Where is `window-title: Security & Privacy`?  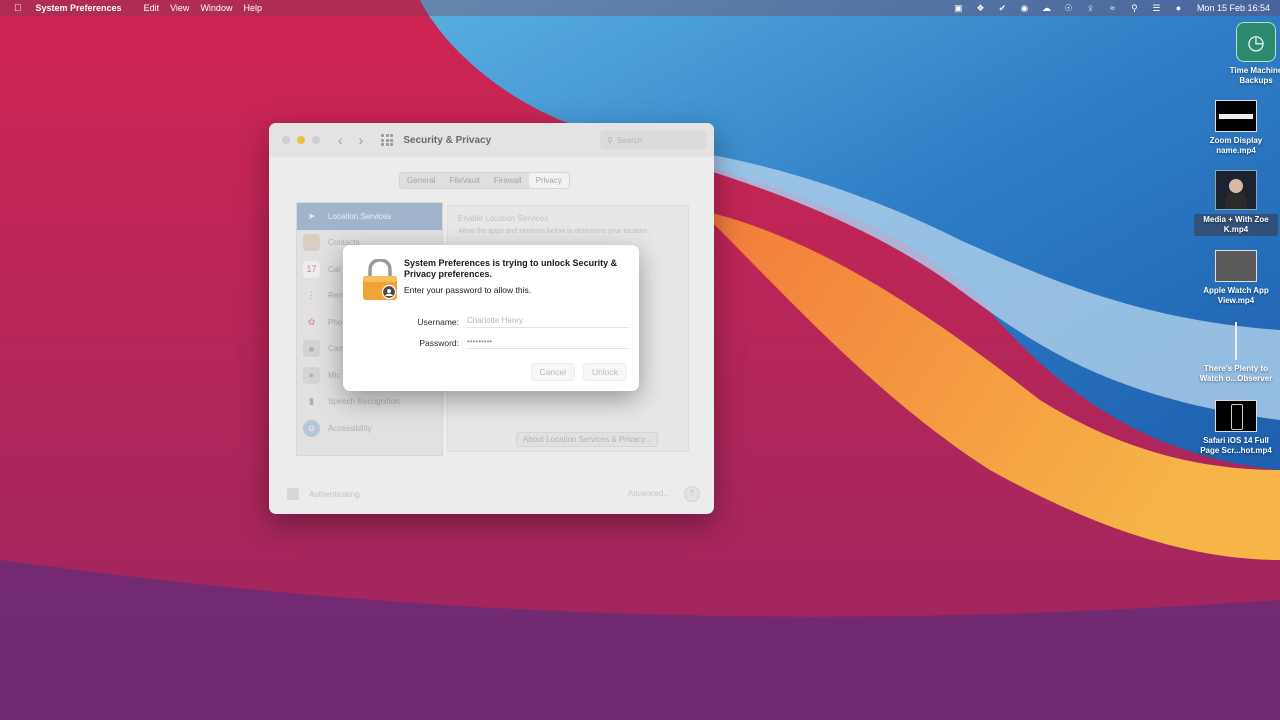
window-title: Security & Privacy is located at coordinates (447, 140).